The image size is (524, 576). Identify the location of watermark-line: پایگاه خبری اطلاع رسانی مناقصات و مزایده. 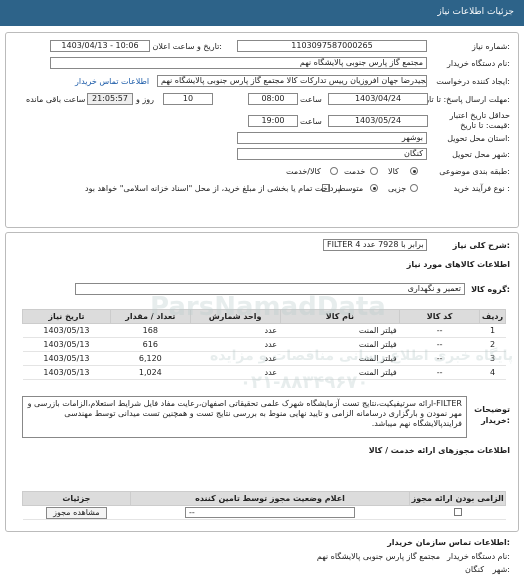
(362, 356).